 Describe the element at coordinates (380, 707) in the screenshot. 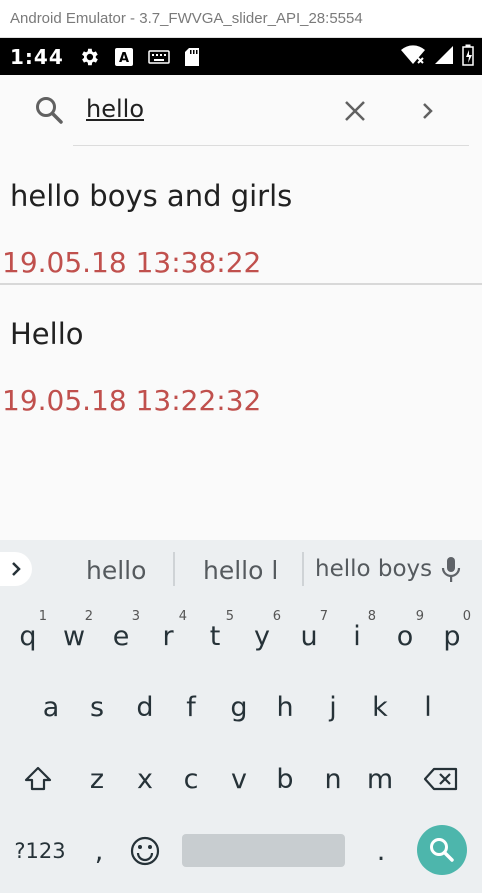

I see `key-k: k` at that location.